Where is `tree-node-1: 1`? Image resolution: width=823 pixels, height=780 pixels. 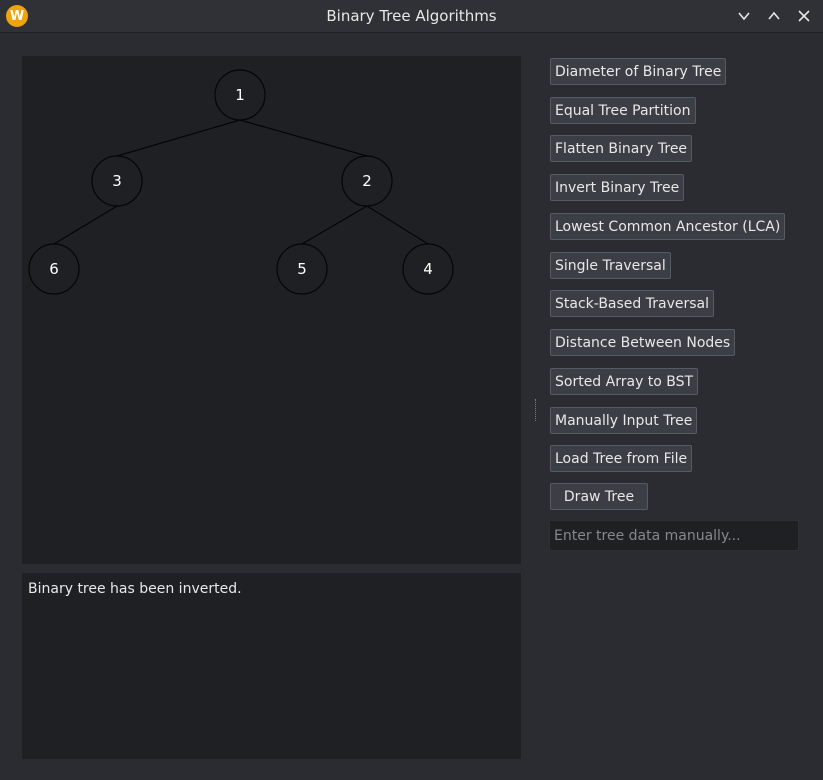
tree-node-1: 1 is located at coordinates (240, 95).